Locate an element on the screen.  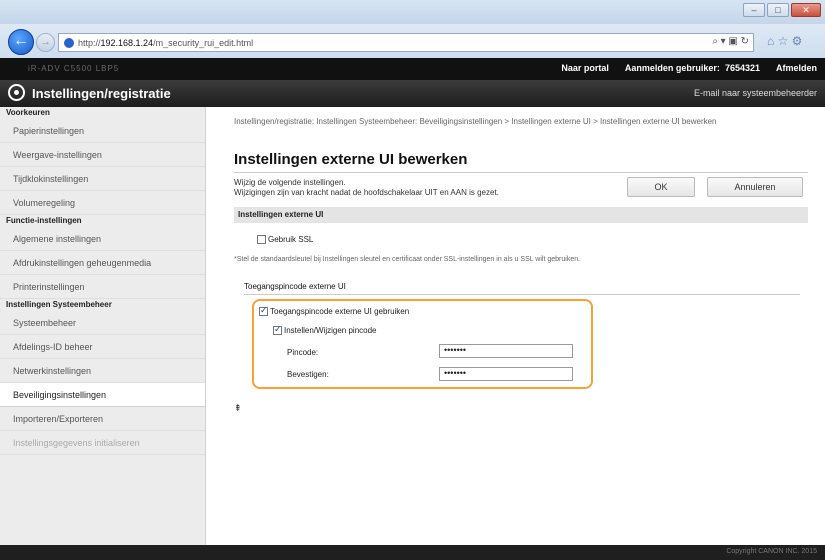
confirm-label: Bevestigen: is located at coordinates (308, 374).